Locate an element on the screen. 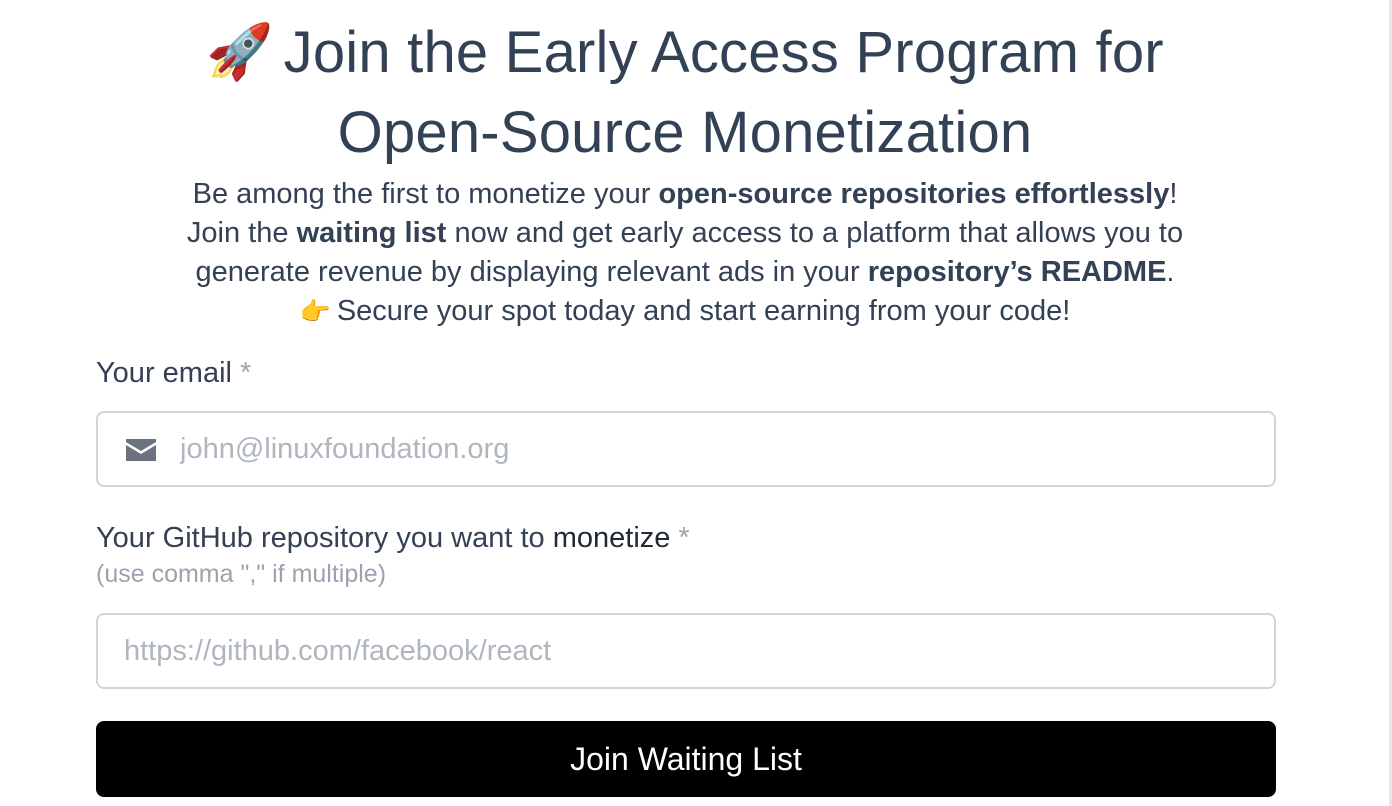 The image size is (1392, 806). intro-line1-bold: open-source repositories effortlessly is located at coordinates (914, 194).